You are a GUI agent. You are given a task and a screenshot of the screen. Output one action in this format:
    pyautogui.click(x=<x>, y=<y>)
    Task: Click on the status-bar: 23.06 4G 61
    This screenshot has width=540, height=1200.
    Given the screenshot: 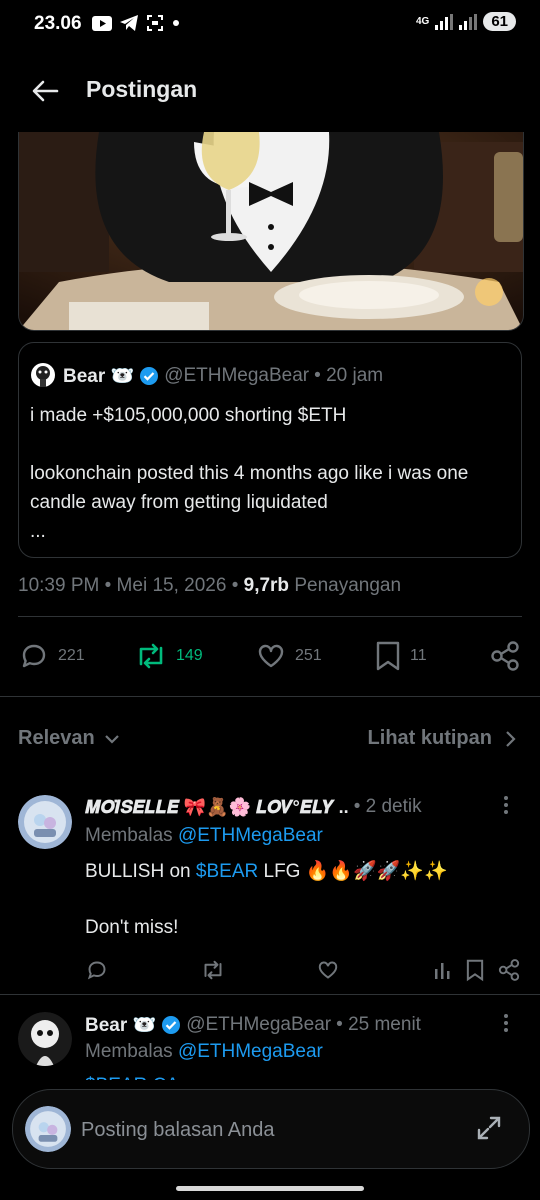 What is the action you would take?
    pyautogui.click(x=270, y=24)
    